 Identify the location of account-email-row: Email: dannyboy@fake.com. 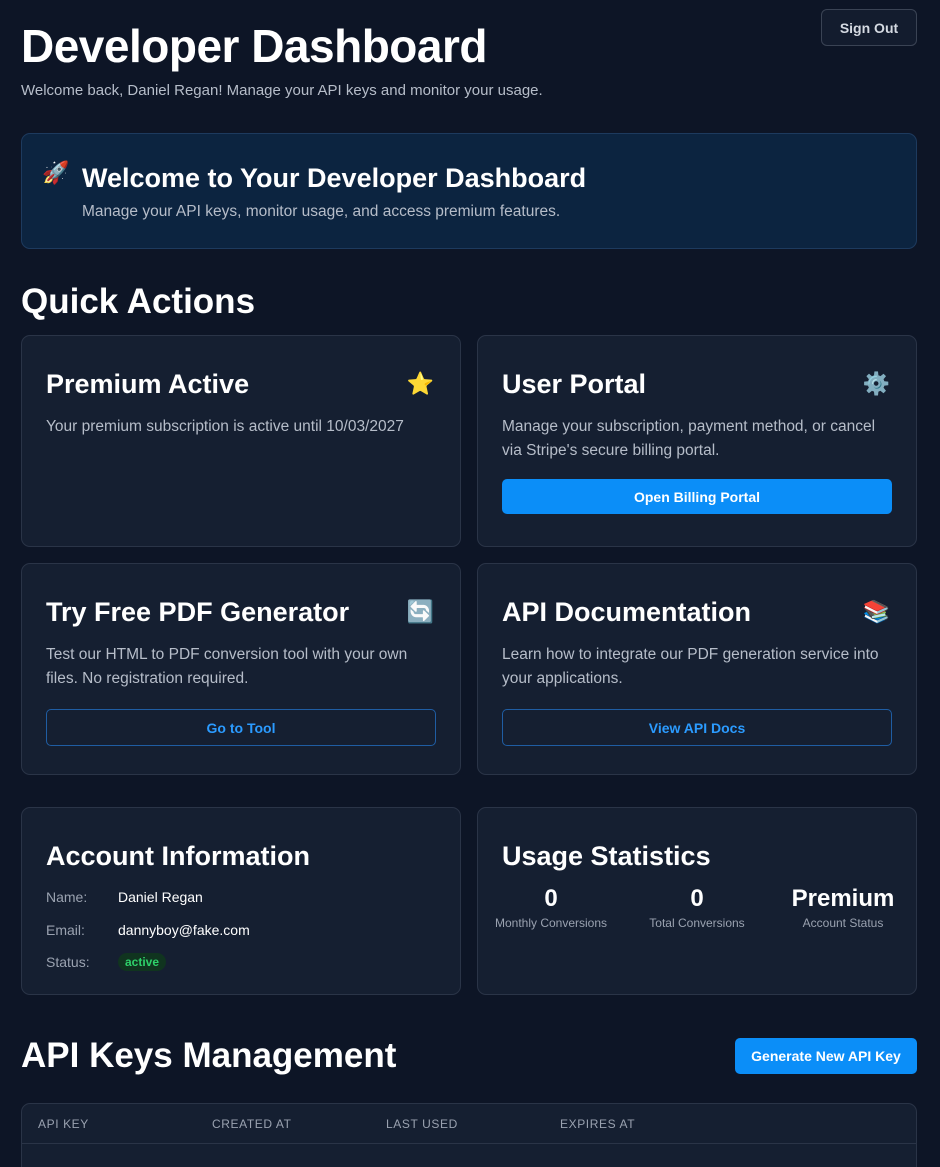
(241, 930).